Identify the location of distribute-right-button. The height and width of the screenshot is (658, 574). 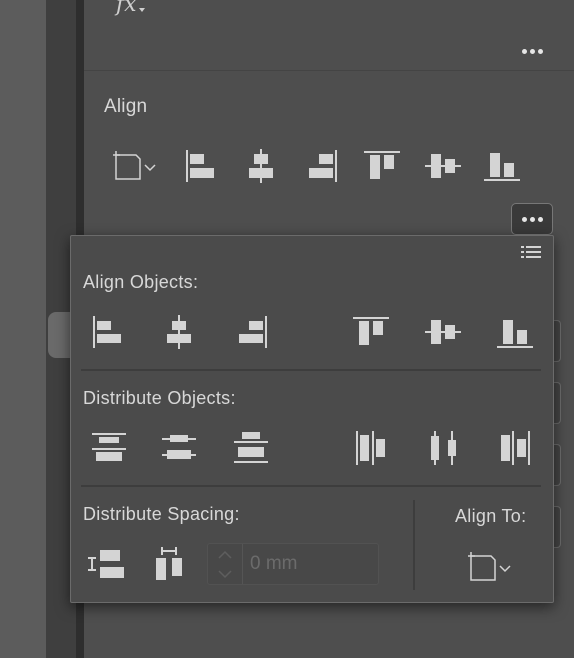
(515, 448).